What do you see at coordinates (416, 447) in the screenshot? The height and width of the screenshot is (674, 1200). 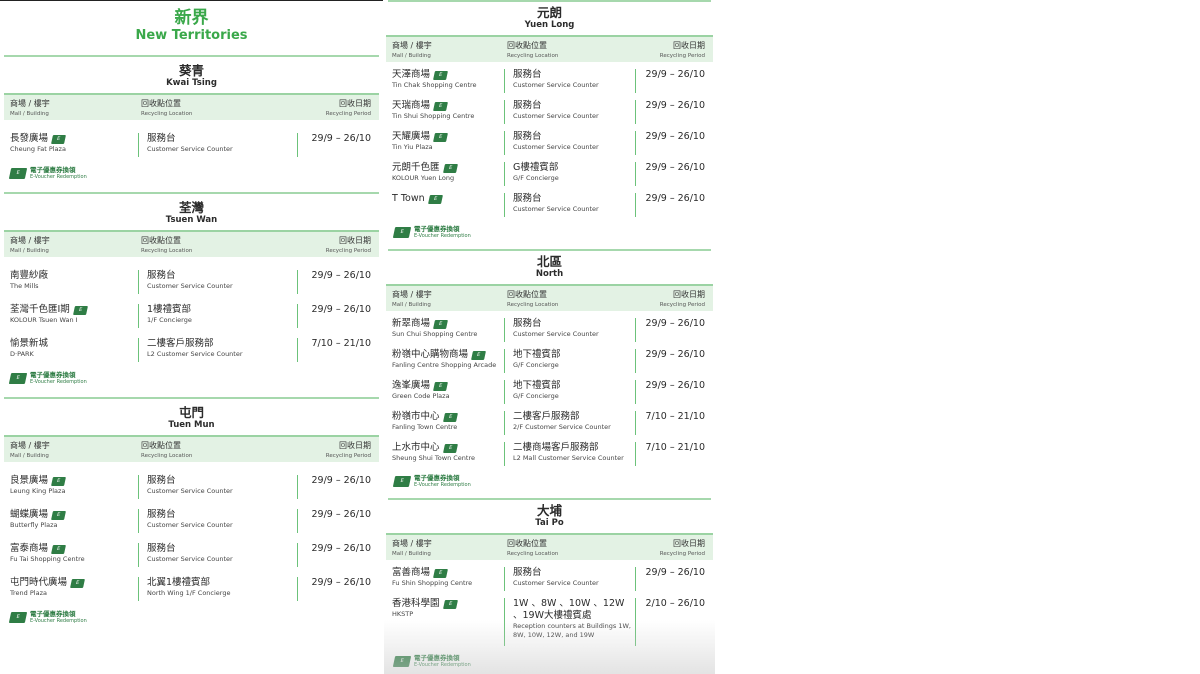 I see `mall-name-zh-text: 上水市中心` at bounding box center [416, 447].